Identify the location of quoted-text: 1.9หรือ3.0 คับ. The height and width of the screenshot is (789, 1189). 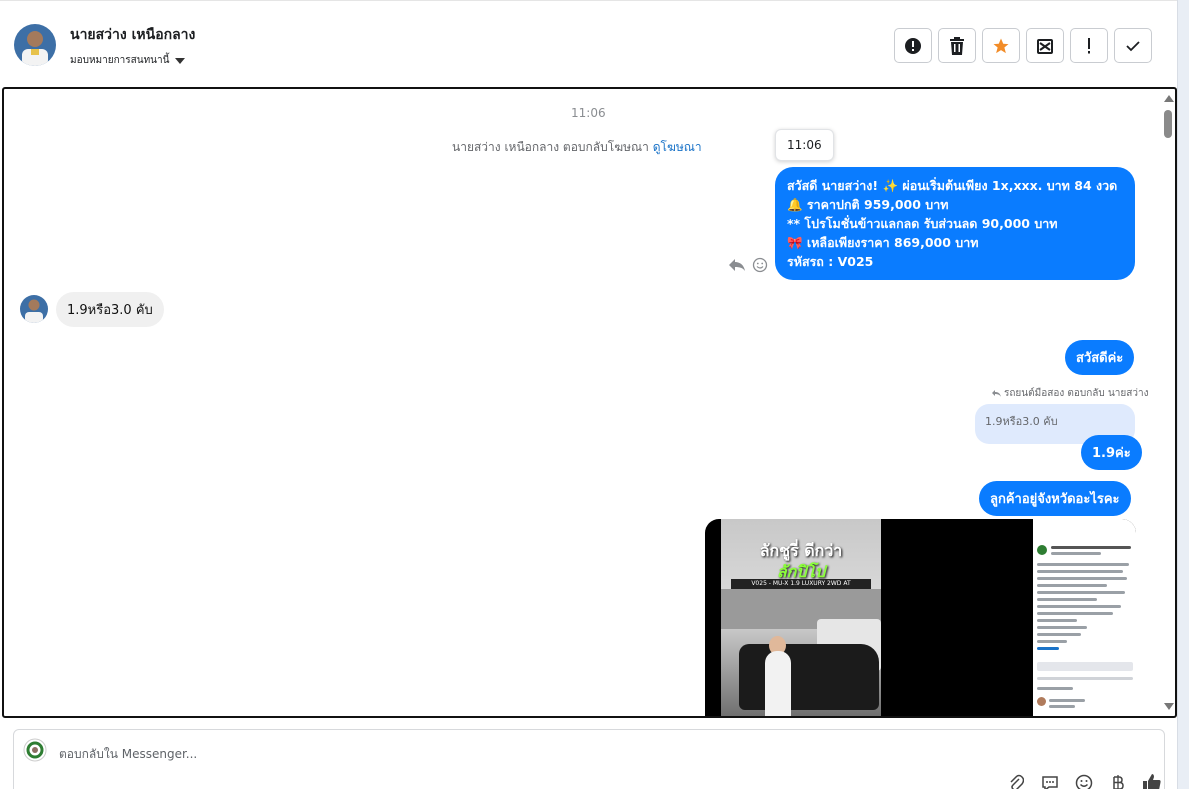
(1021, 421).